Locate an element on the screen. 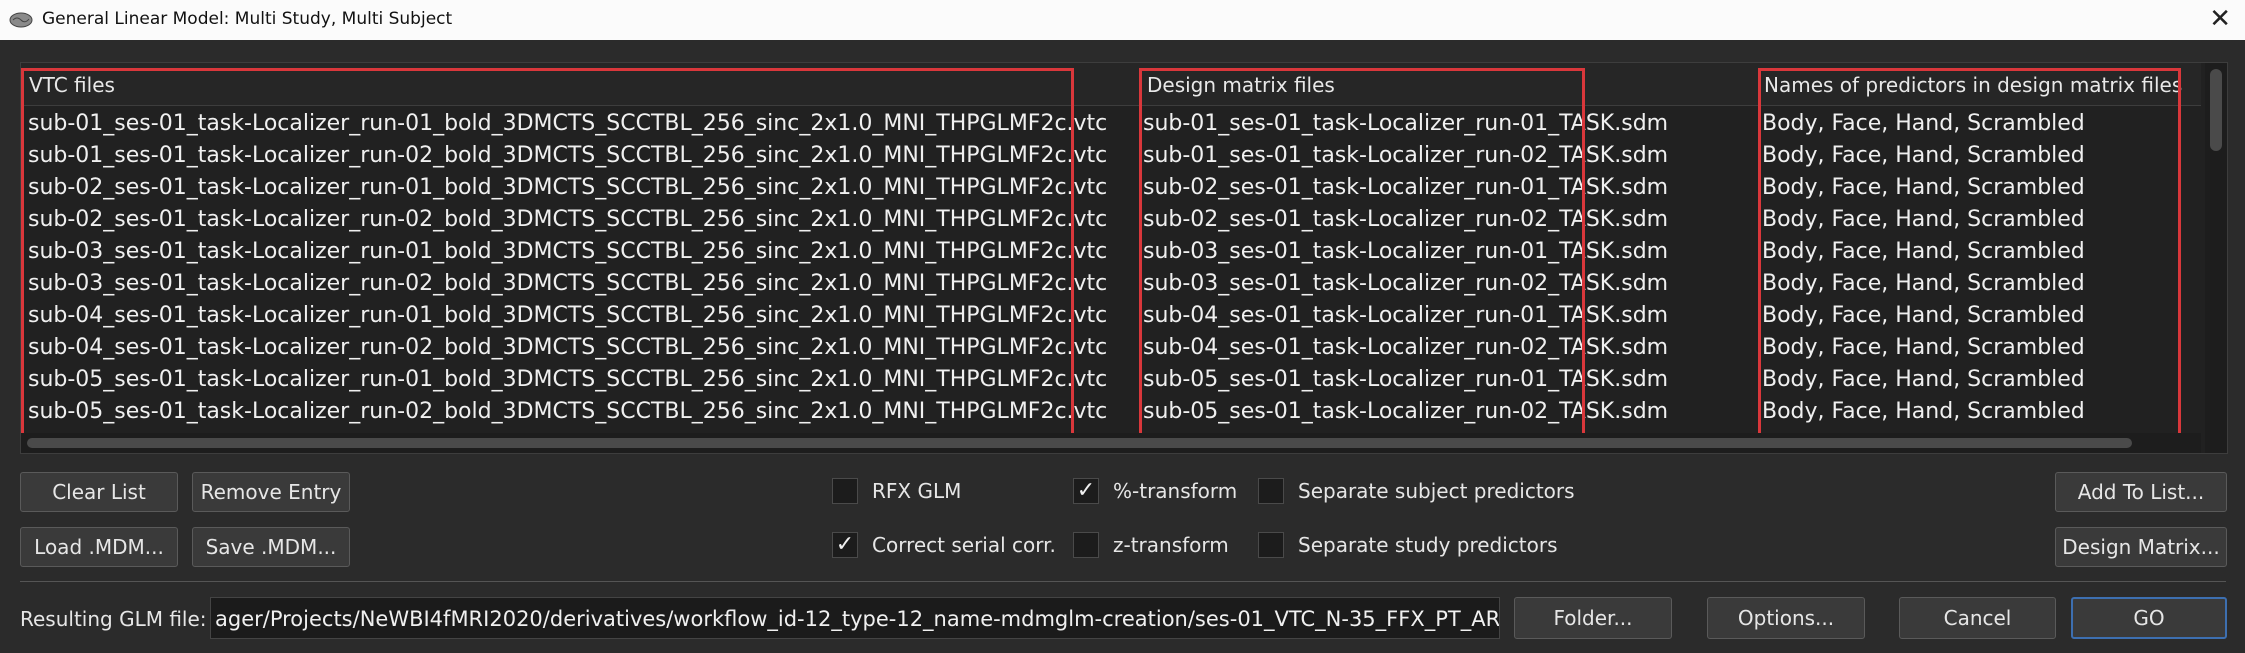  separate-study-predictors-checkbox: Separate study predictors is located at coordinates (1408, 545).